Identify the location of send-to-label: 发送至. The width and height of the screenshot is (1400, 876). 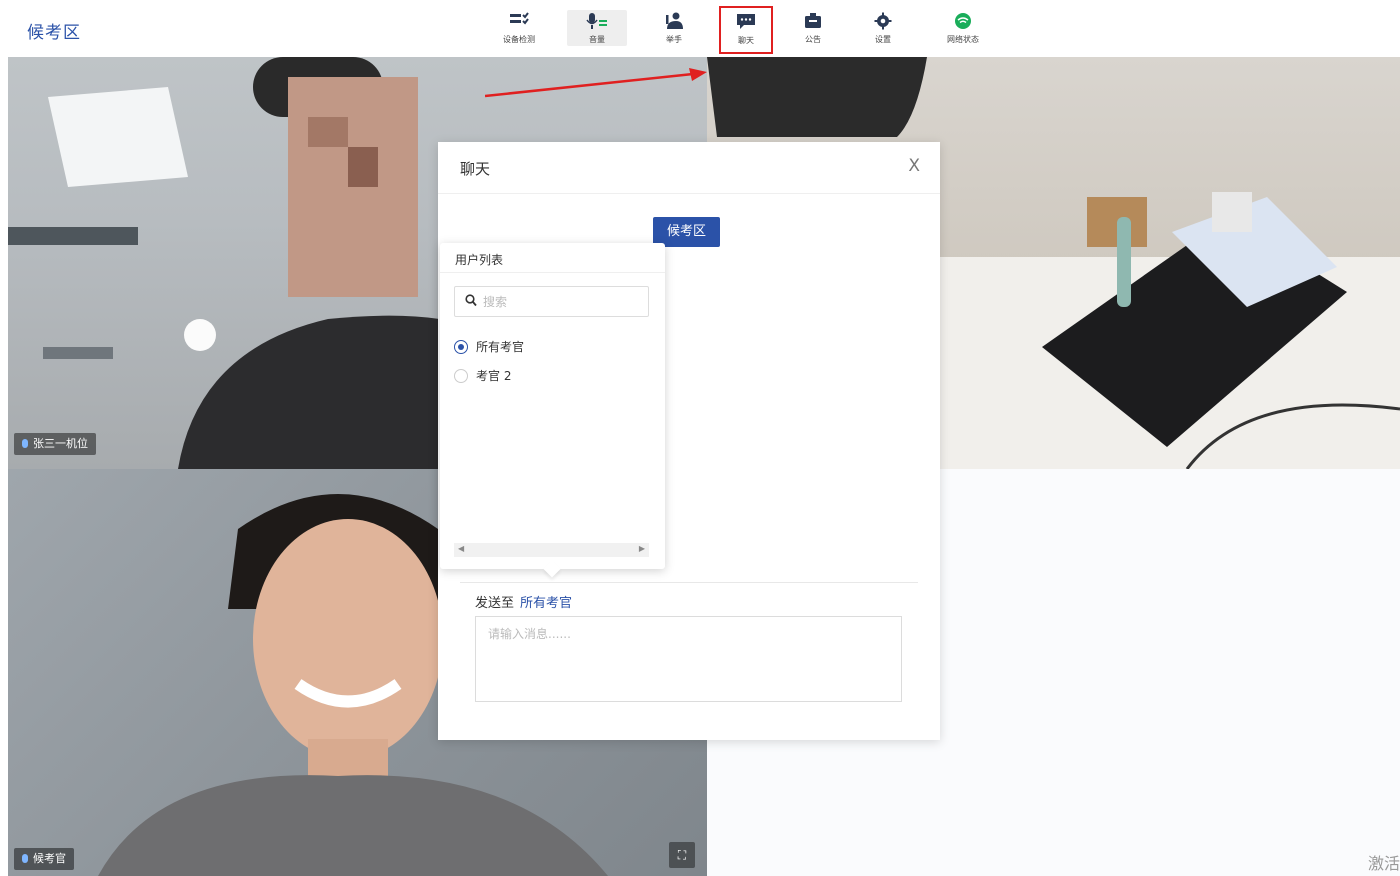
(495, 603).